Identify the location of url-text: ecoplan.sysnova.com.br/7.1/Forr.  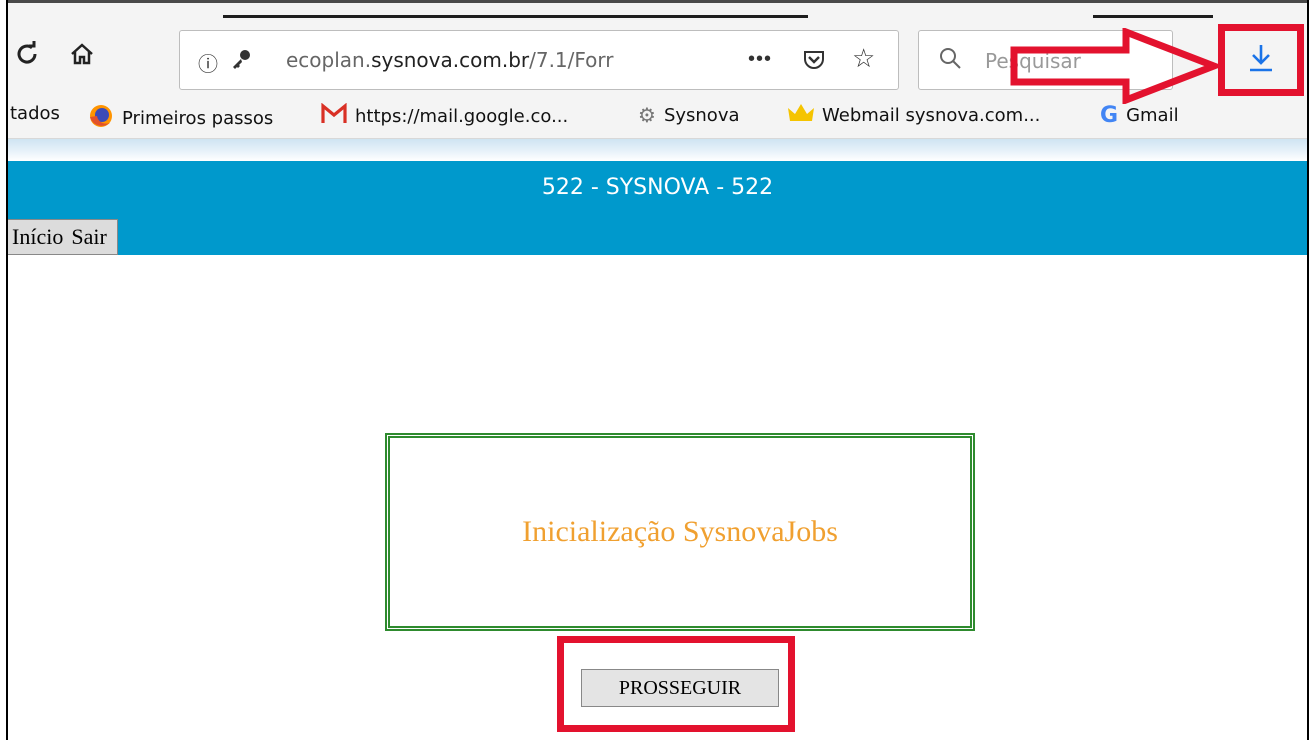
(480, 60).